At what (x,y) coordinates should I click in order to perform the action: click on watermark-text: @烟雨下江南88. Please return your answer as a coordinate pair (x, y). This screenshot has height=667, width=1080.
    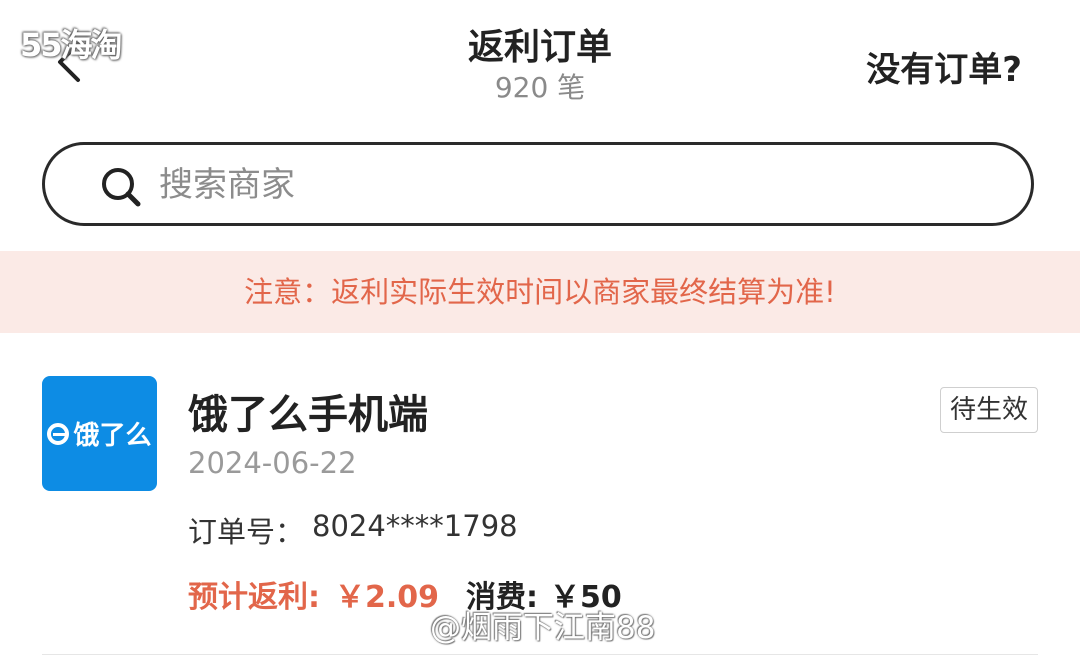
    Looking at the image, I should click on (543, 628).